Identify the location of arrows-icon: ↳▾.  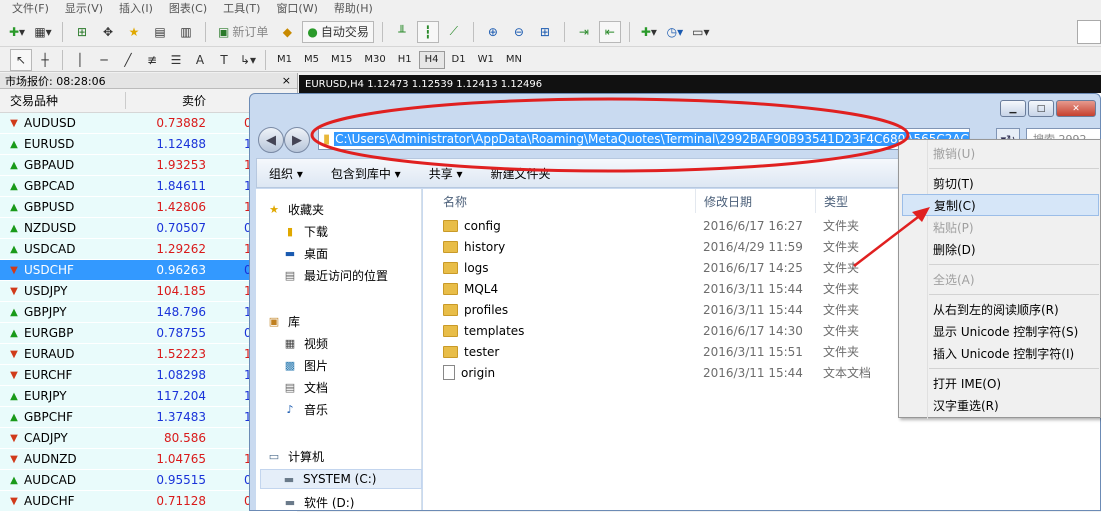
(248, 60).